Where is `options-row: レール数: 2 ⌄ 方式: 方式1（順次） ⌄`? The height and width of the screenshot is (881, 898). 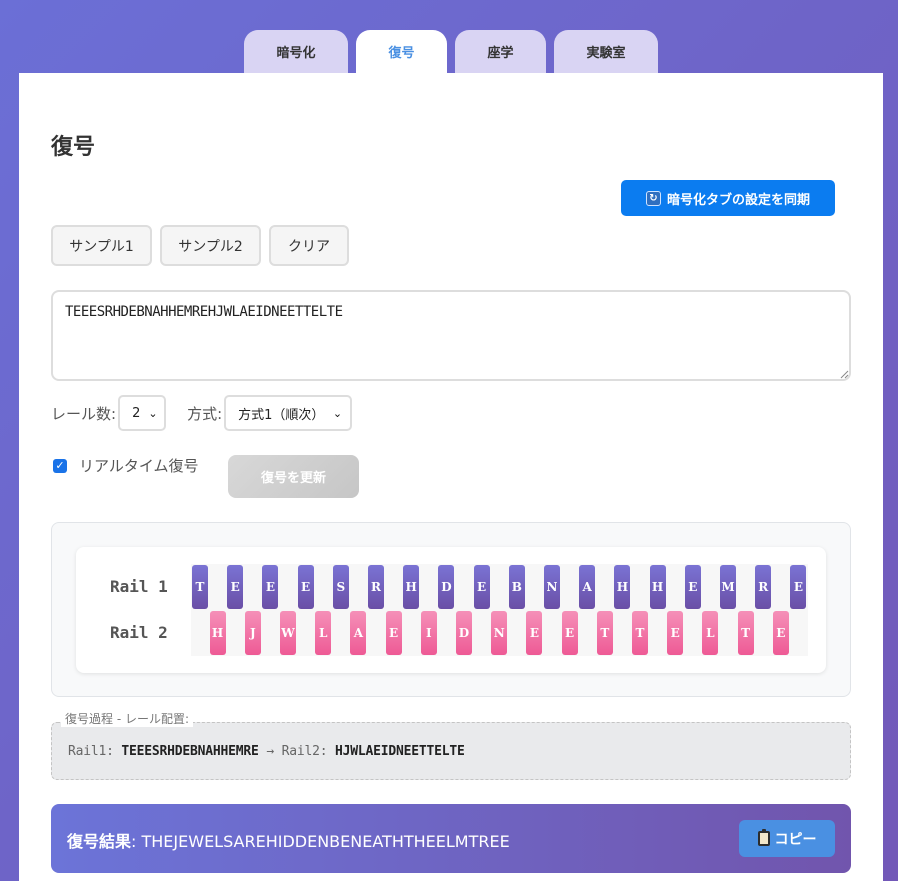 options-row: レール数: 2 ⌄ 方式: 方式1（順次） ⌄ is located at coordinates (202, 413).